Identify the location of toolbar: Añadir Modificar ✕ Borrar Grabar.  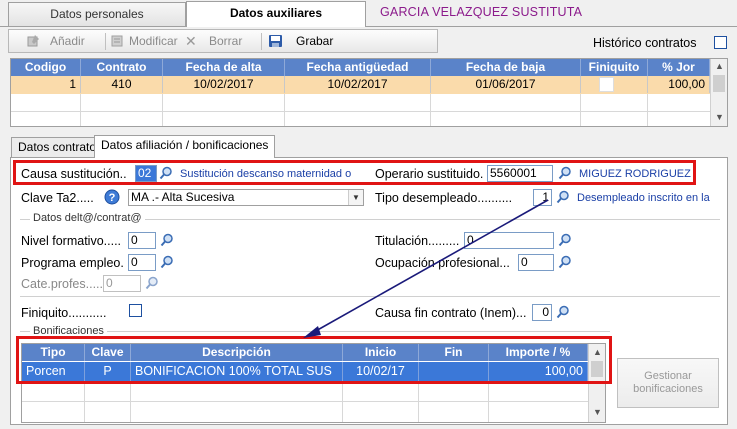
(223, 41).